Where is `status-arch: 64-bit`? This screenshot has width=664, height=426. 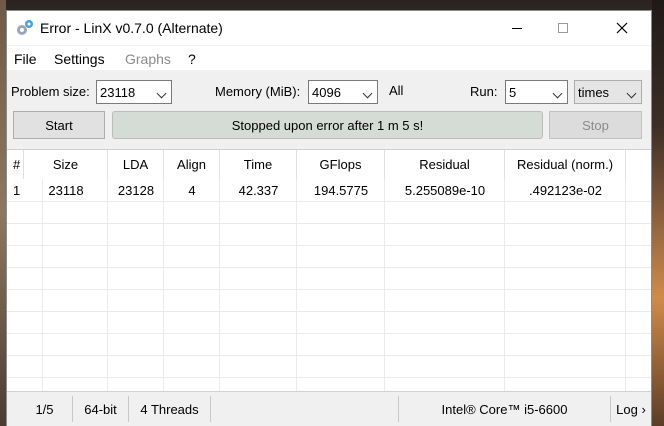
status-arch: 64-bit is located at coordinates (101, 409).